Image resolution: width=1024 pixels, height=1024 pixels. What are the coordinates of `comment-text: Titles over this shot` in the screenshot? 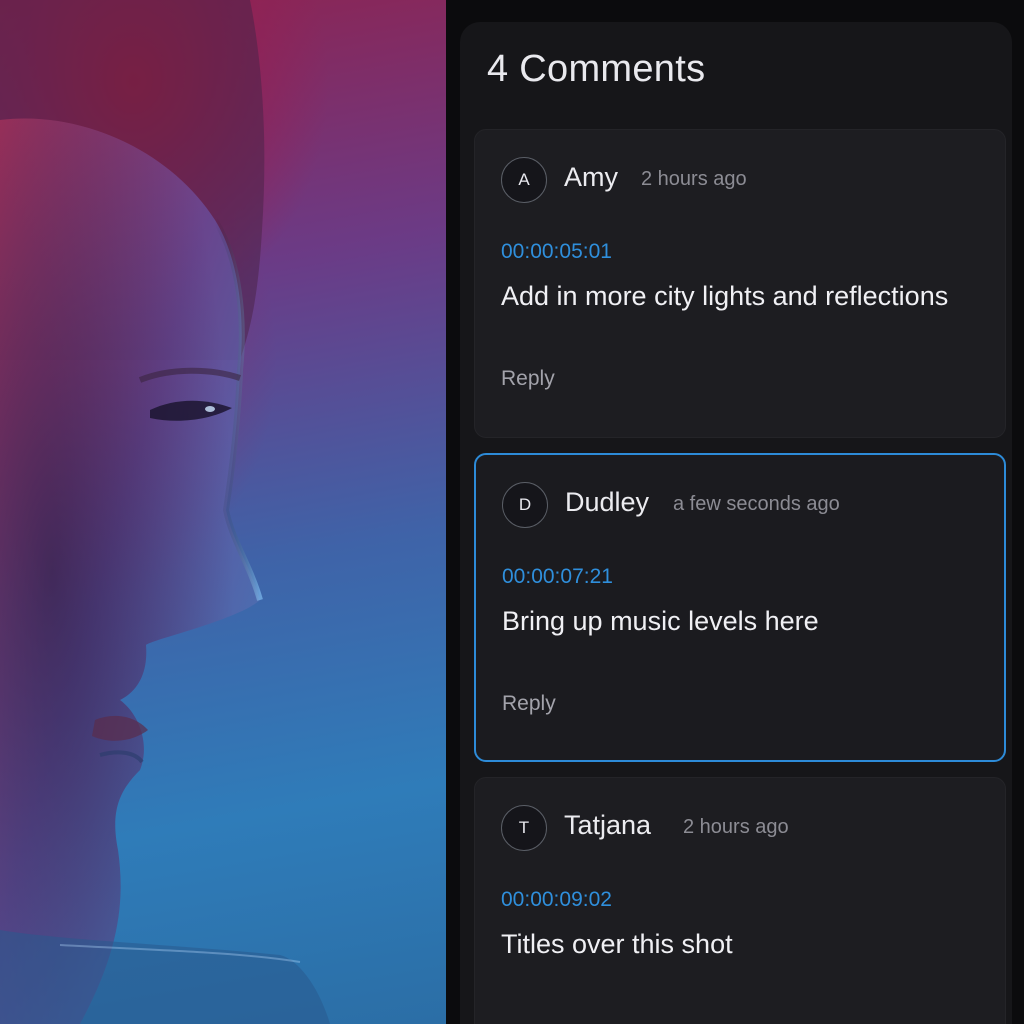 It's located at (617, 944).